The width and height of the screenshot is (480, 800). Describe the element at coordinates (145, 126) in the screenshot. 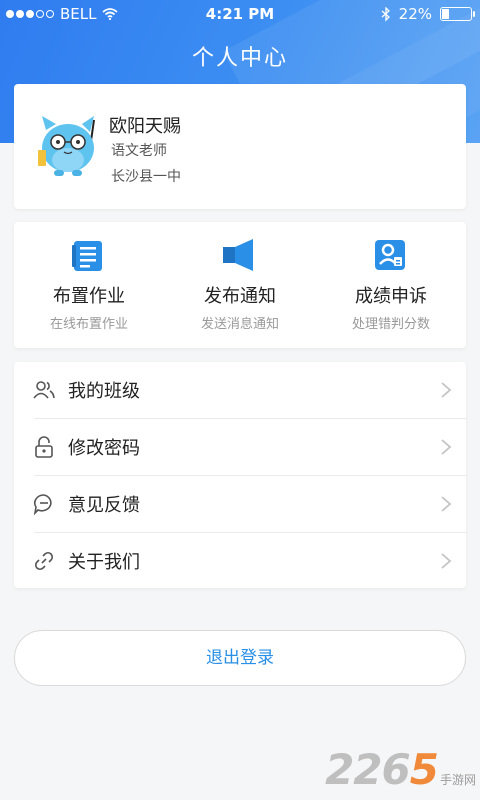

I see `profile-name: 欧阳天赐` at that location.